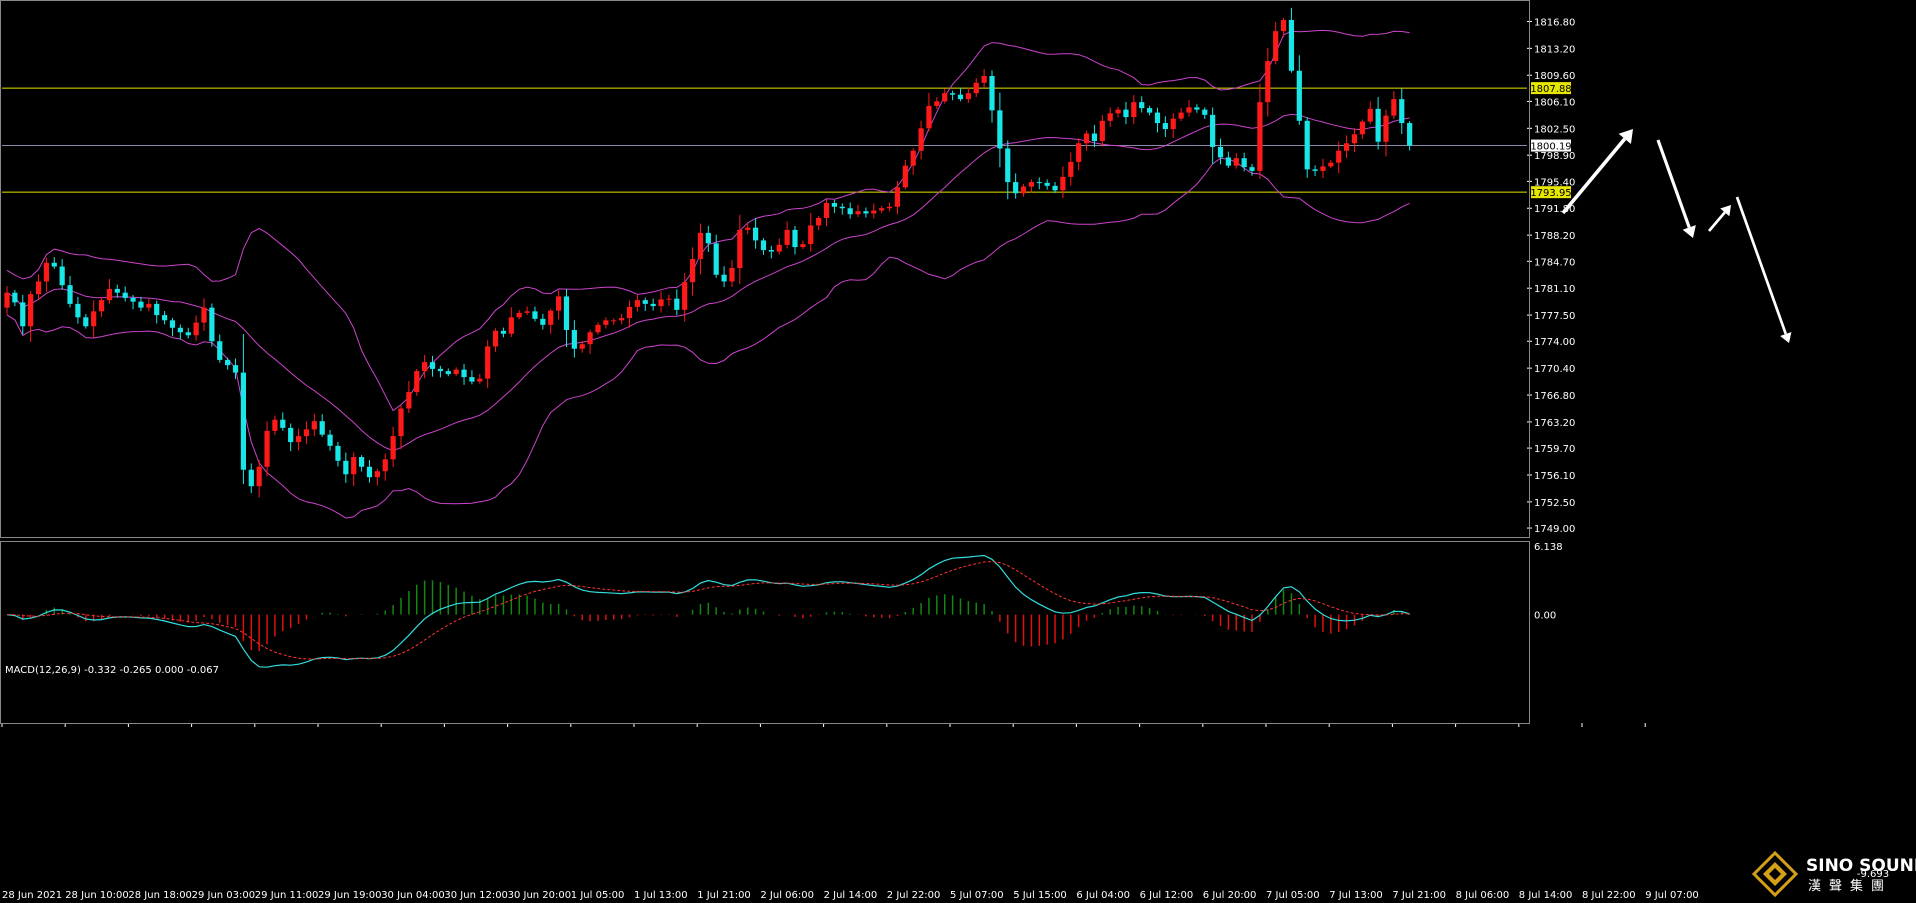 The image size is (1916, 903). I want to click on price-tick-label: 1791.80, so click(1554, 209).